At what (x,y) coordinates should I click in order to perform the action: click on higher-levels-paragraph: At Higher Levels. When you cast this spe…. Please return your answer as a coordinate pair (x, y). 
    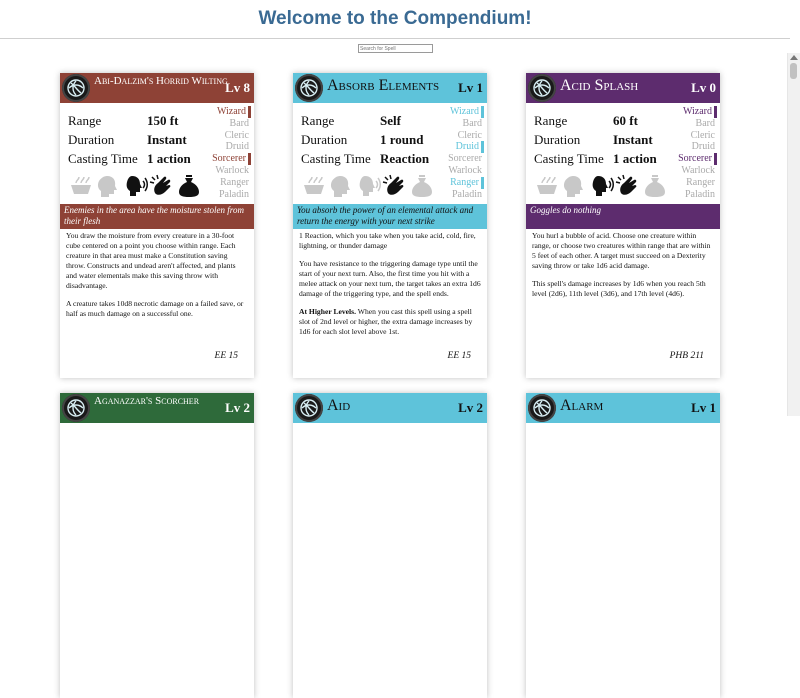
    Looking at the image, I should click on (390, 322).